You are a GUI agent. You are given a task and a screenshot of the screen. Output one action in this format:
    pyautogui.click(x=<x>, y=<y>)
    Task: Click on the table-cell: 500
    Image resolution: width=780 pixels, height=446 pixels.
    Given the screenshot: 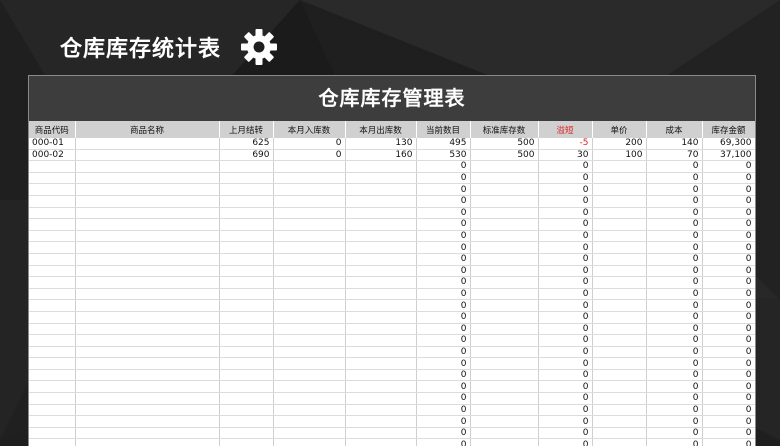 What is the action you would take?
    pyautogui.click(x=504, y=155)
    